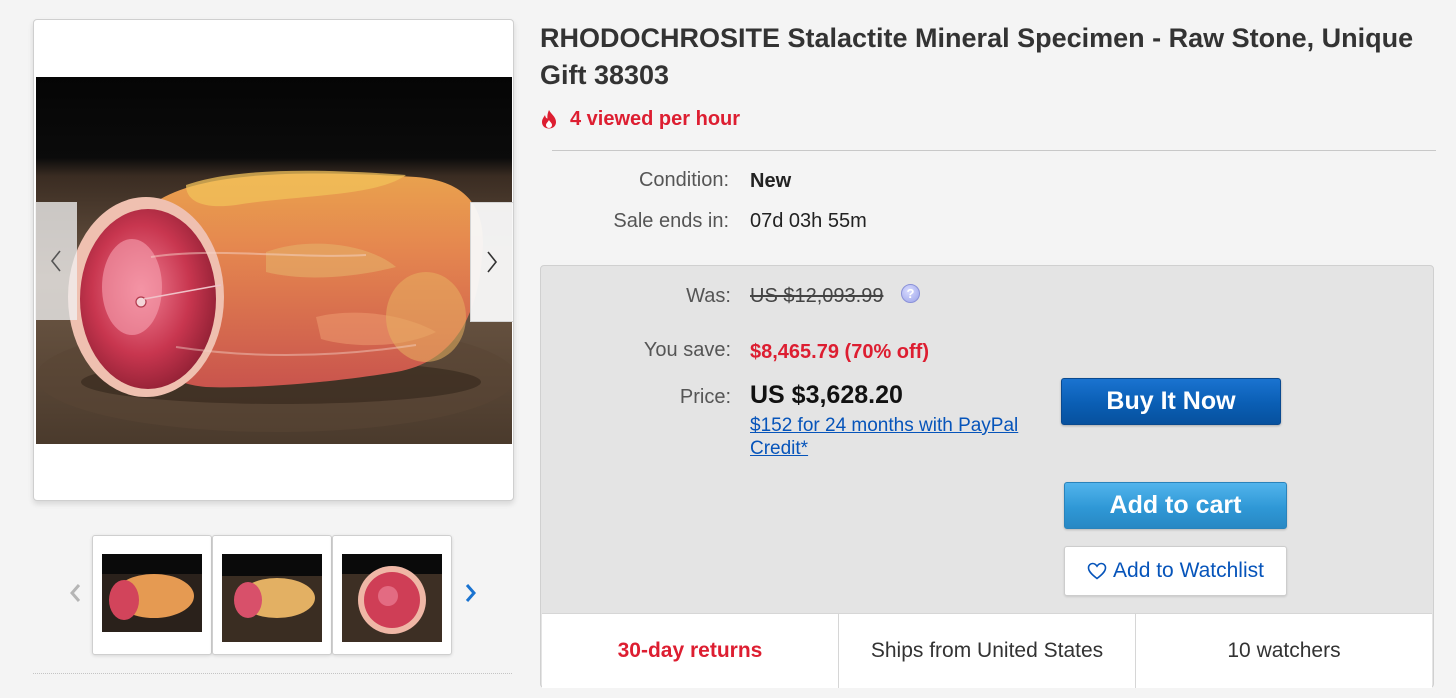  What do you see at coordinates (994, 150) in the screenshot?
I see `title-divider` at bounding box center [994, 150].